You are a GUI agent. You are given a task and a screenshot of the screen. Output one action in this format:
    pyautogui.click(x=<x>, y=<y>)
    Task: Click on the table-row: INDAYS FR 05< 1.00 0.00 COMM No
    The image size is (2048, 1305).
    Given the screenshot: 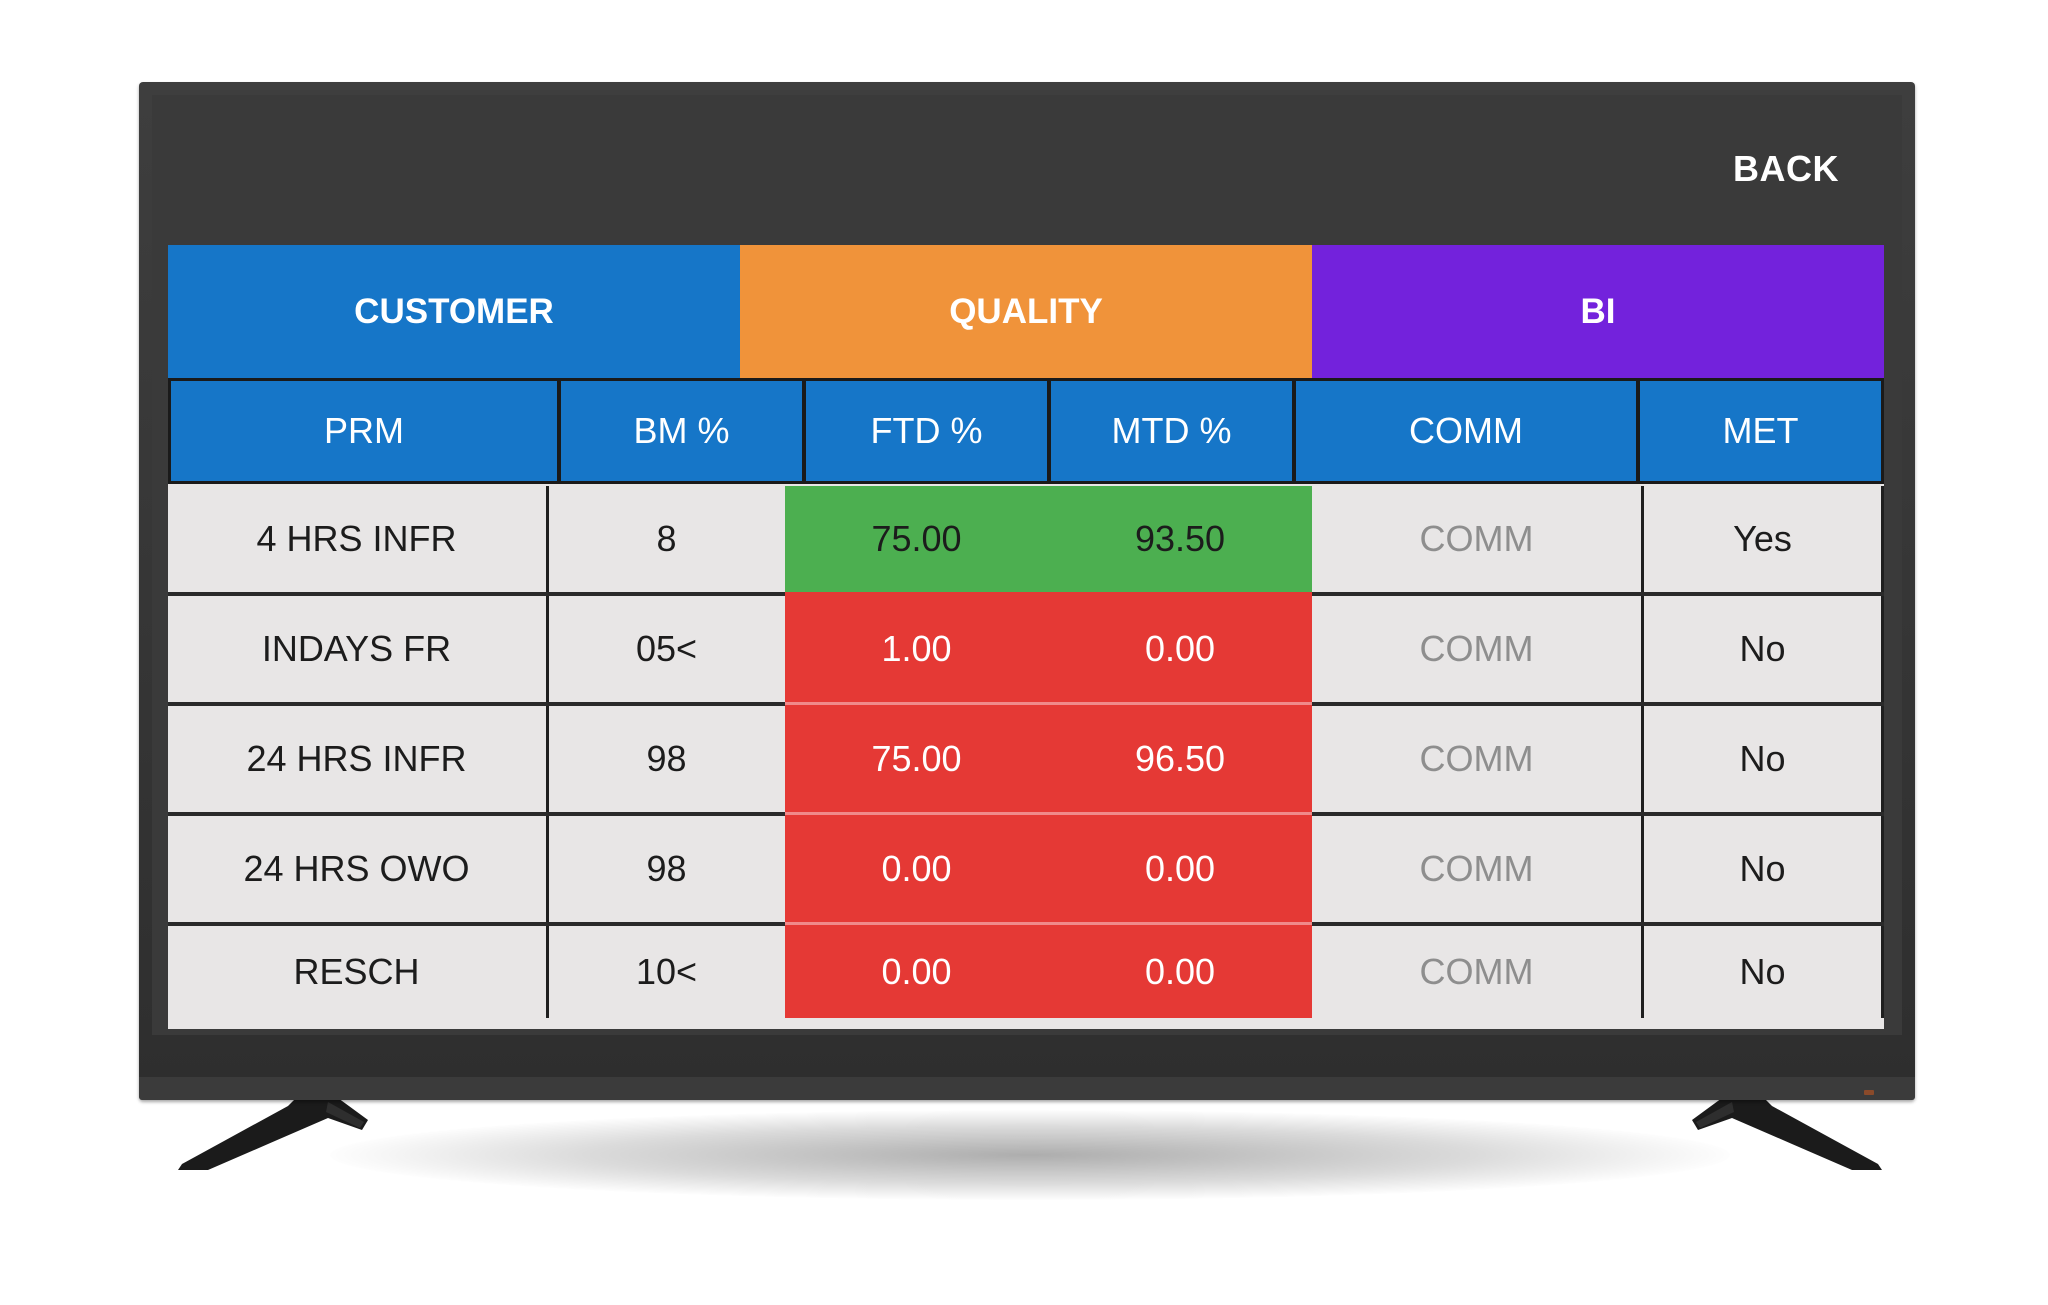 What is the action you would take?
    pyautogui.click(x=1026, y=651)
    